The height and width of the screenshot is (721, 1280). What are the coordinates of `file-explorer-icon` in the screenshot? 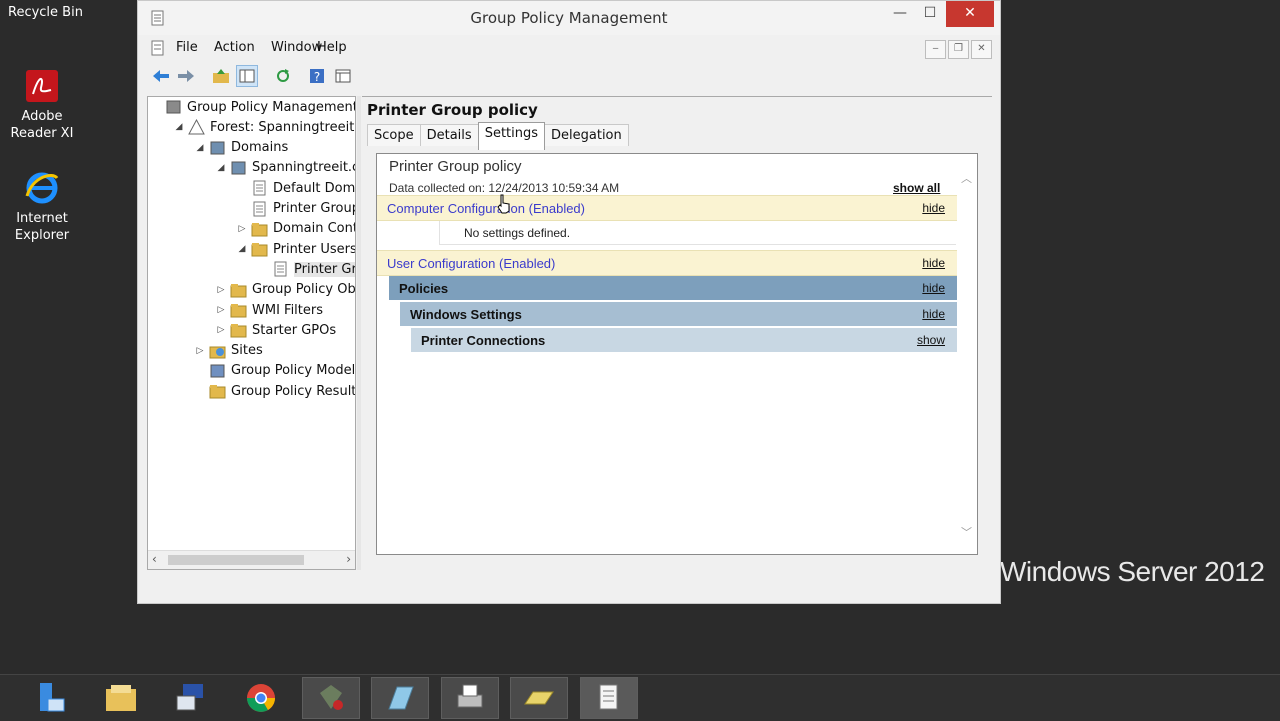 It's located at (121, 698).